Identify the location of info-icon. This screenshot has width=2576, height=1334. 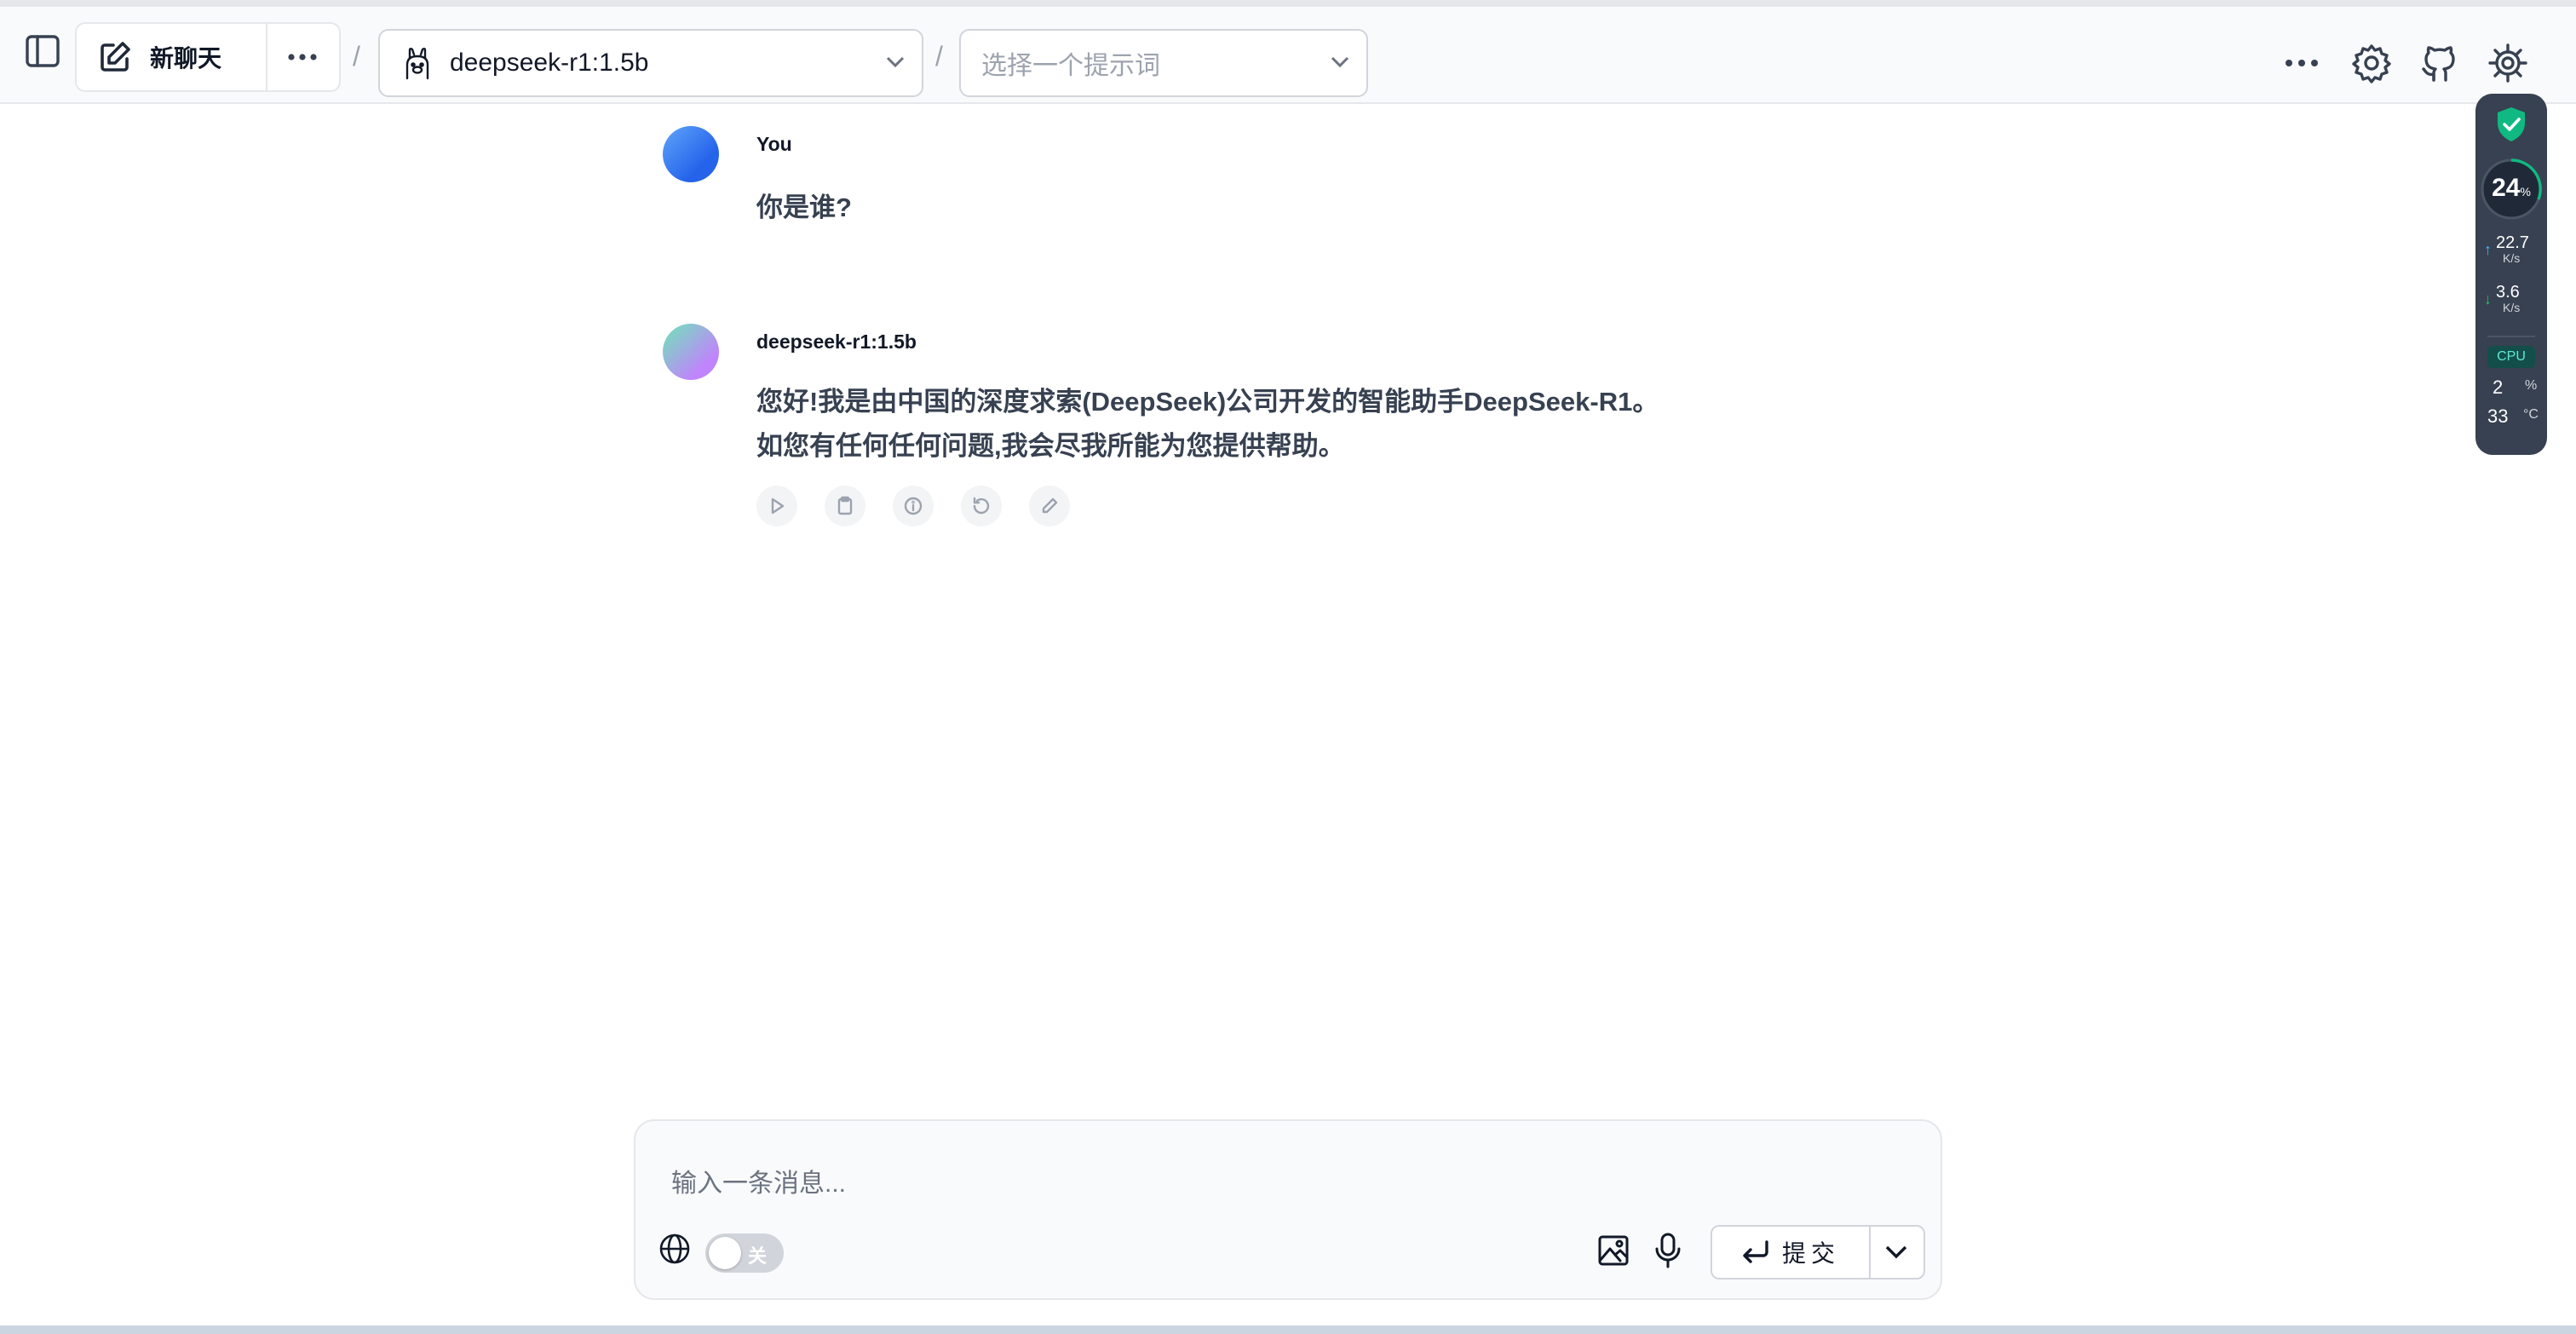
(914, 506).